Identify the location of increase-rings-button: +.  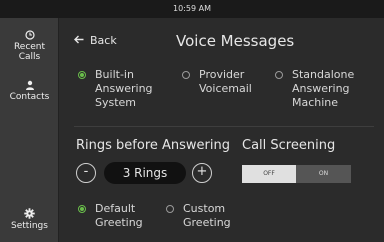
(202, 173).